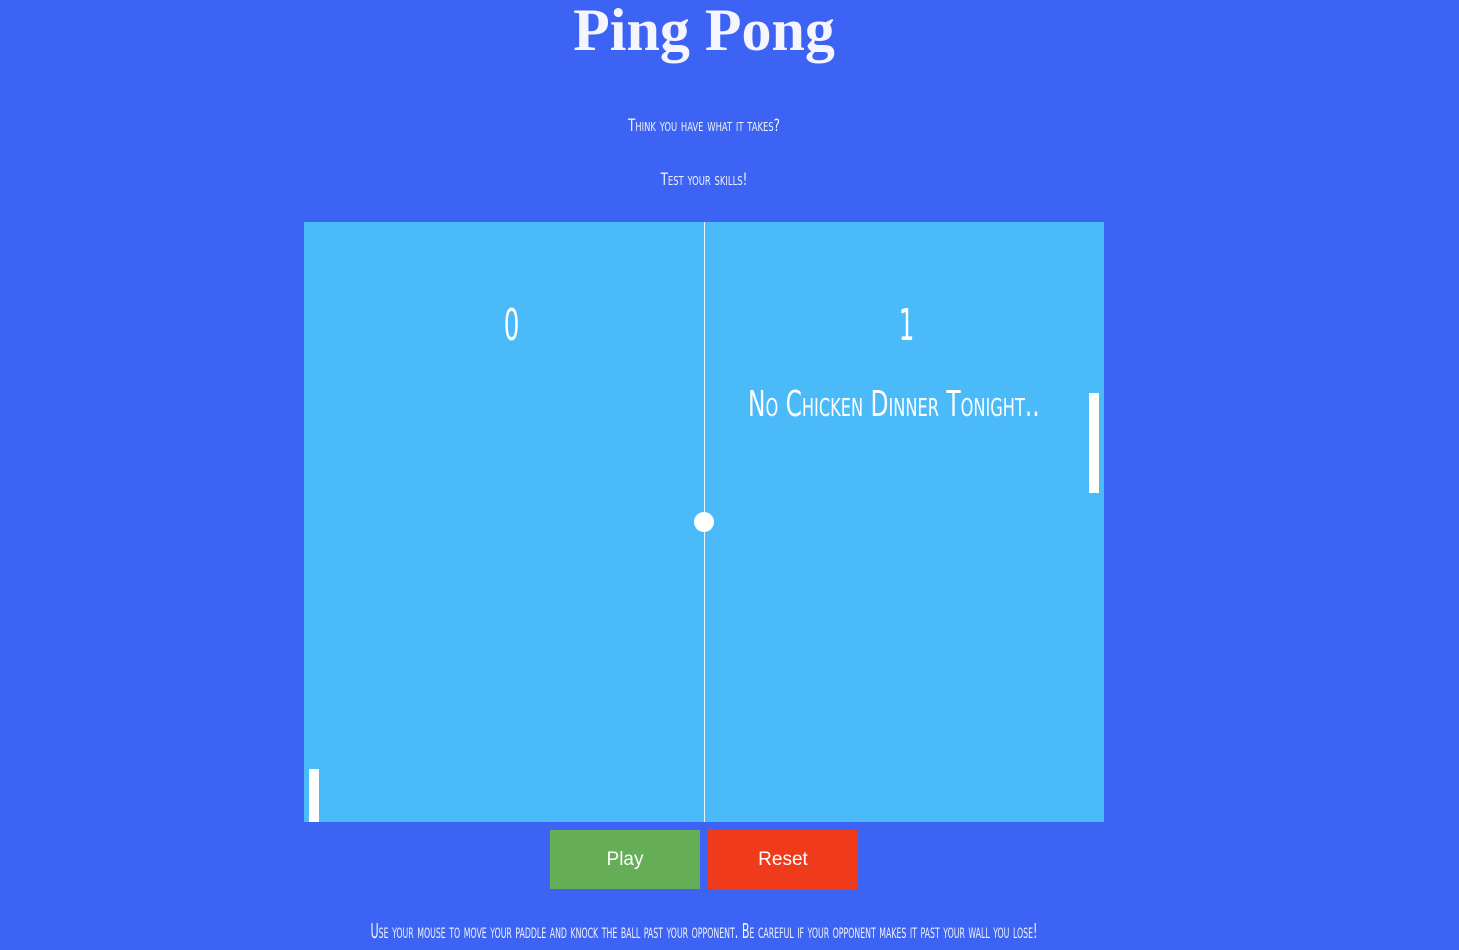 The width and height of the screenshot is (1459, 950). What do you see at coordinates (894, 404) in the screenshot?
I see `game-status-message: No Chicken Dinner Tonight..` at bounding box center [894, 404].